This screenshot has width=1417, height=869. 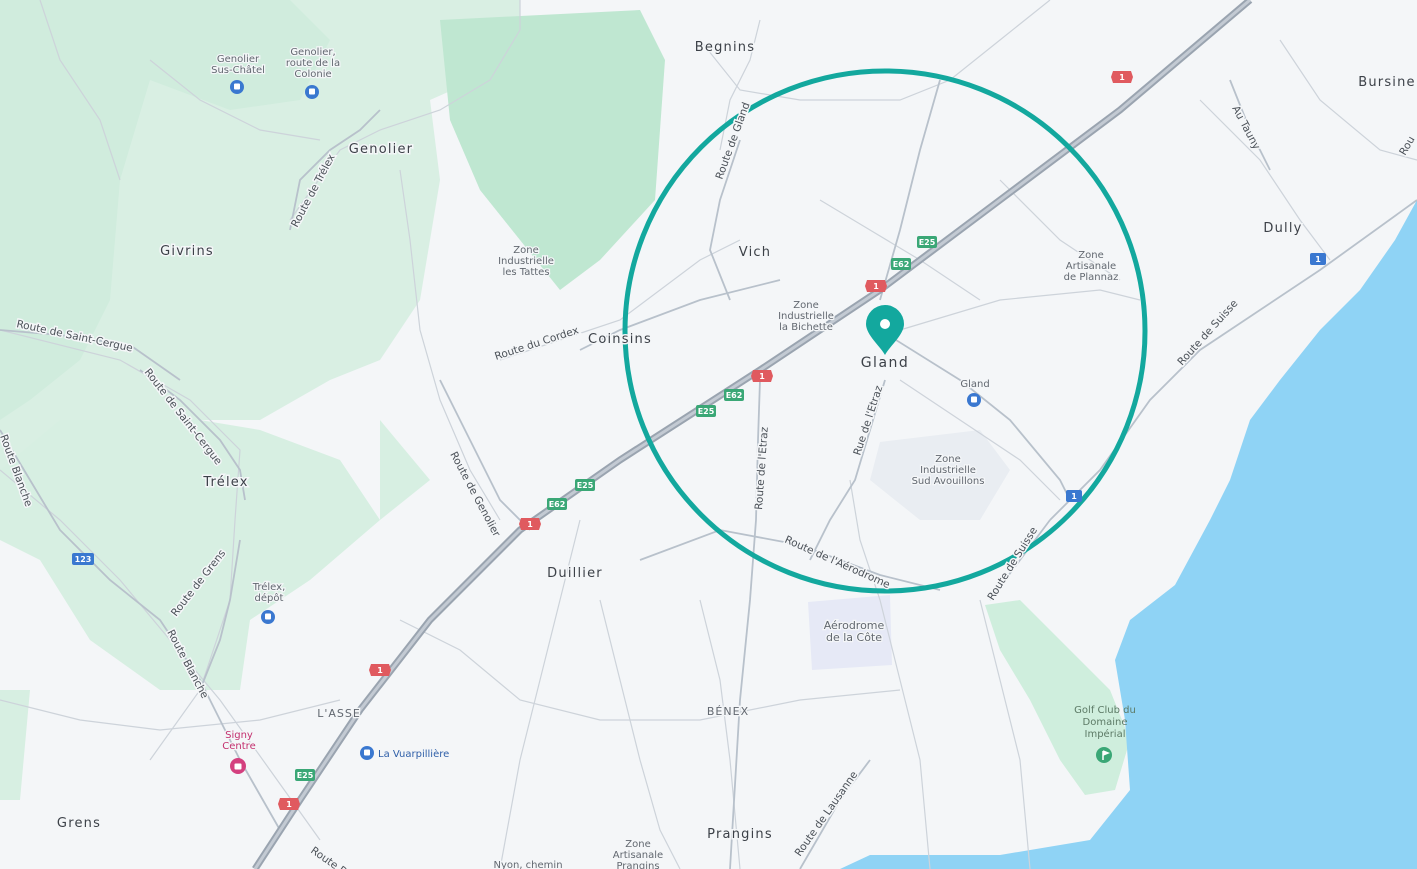 What do you see at coordinates (725, 47) in the screenshot?
I see `place-begnins: Begnins` at bounding box center [725, 47].